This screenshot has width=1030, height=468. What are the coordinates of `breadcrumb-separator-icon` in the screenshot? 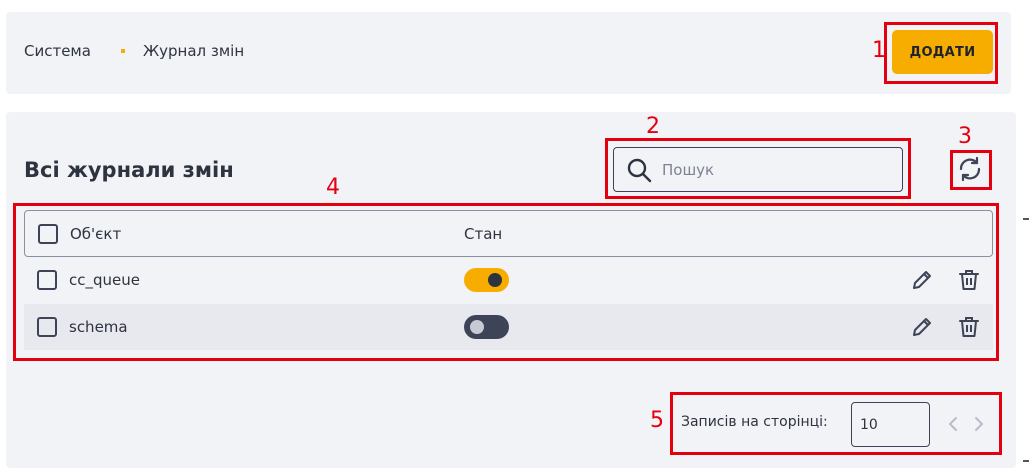 It's located at (122, 51).